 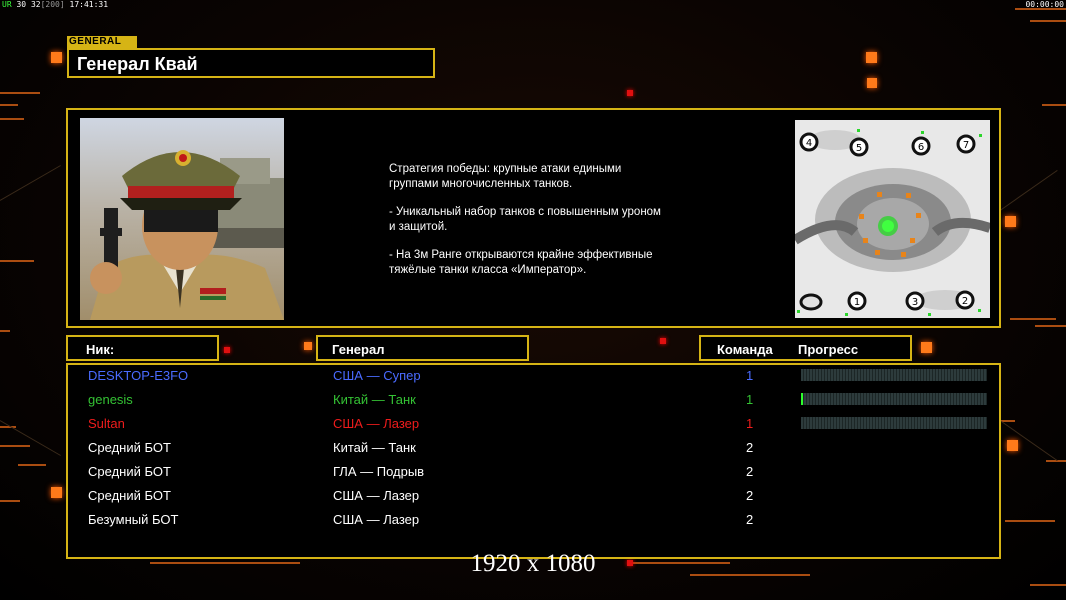 I want to click on player-progress-fill, so click(x=802, y=399).